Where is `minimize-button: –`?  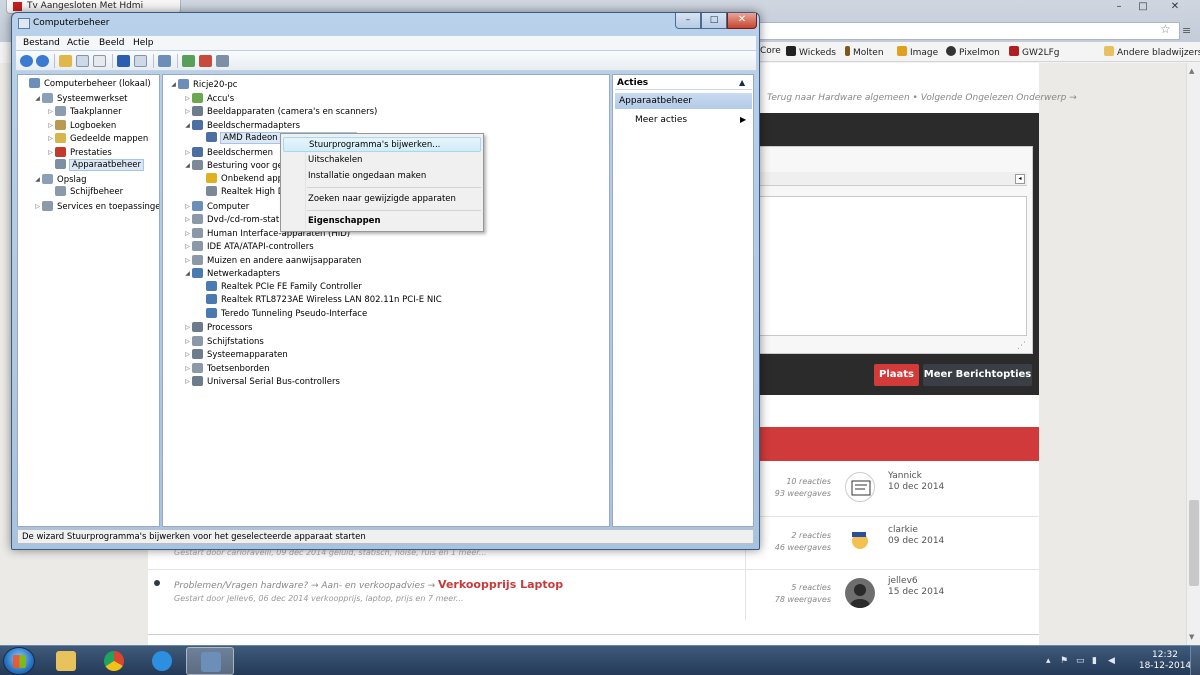 minimize-button: – is located at coordinates (688, 21).